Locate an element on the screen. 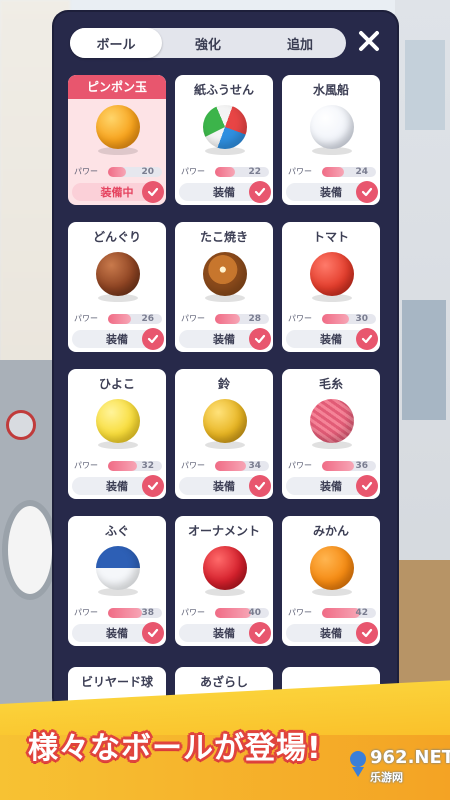  power-meter: パワー 30 is located at coordinates (332, 319).